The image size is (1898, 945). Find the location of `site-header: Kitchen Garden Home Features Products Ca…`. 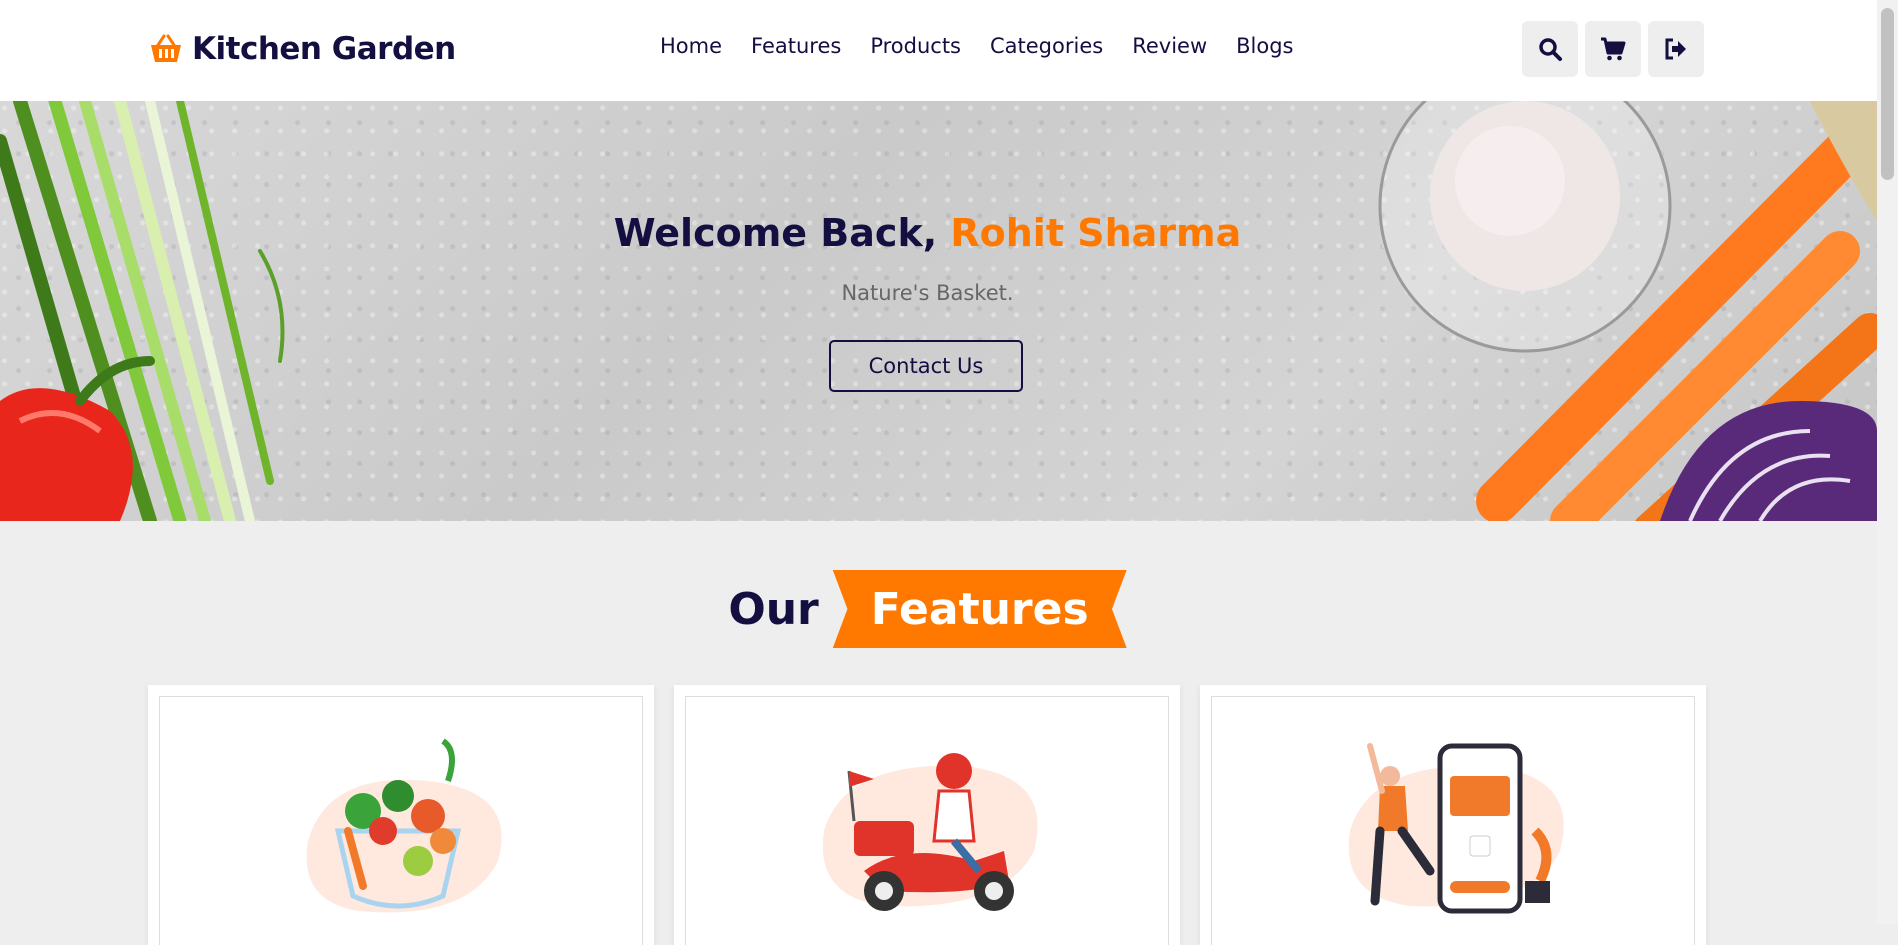

site-header: Kitchen Garden Home Features Products Ca… is located at coordinates (938, 50).